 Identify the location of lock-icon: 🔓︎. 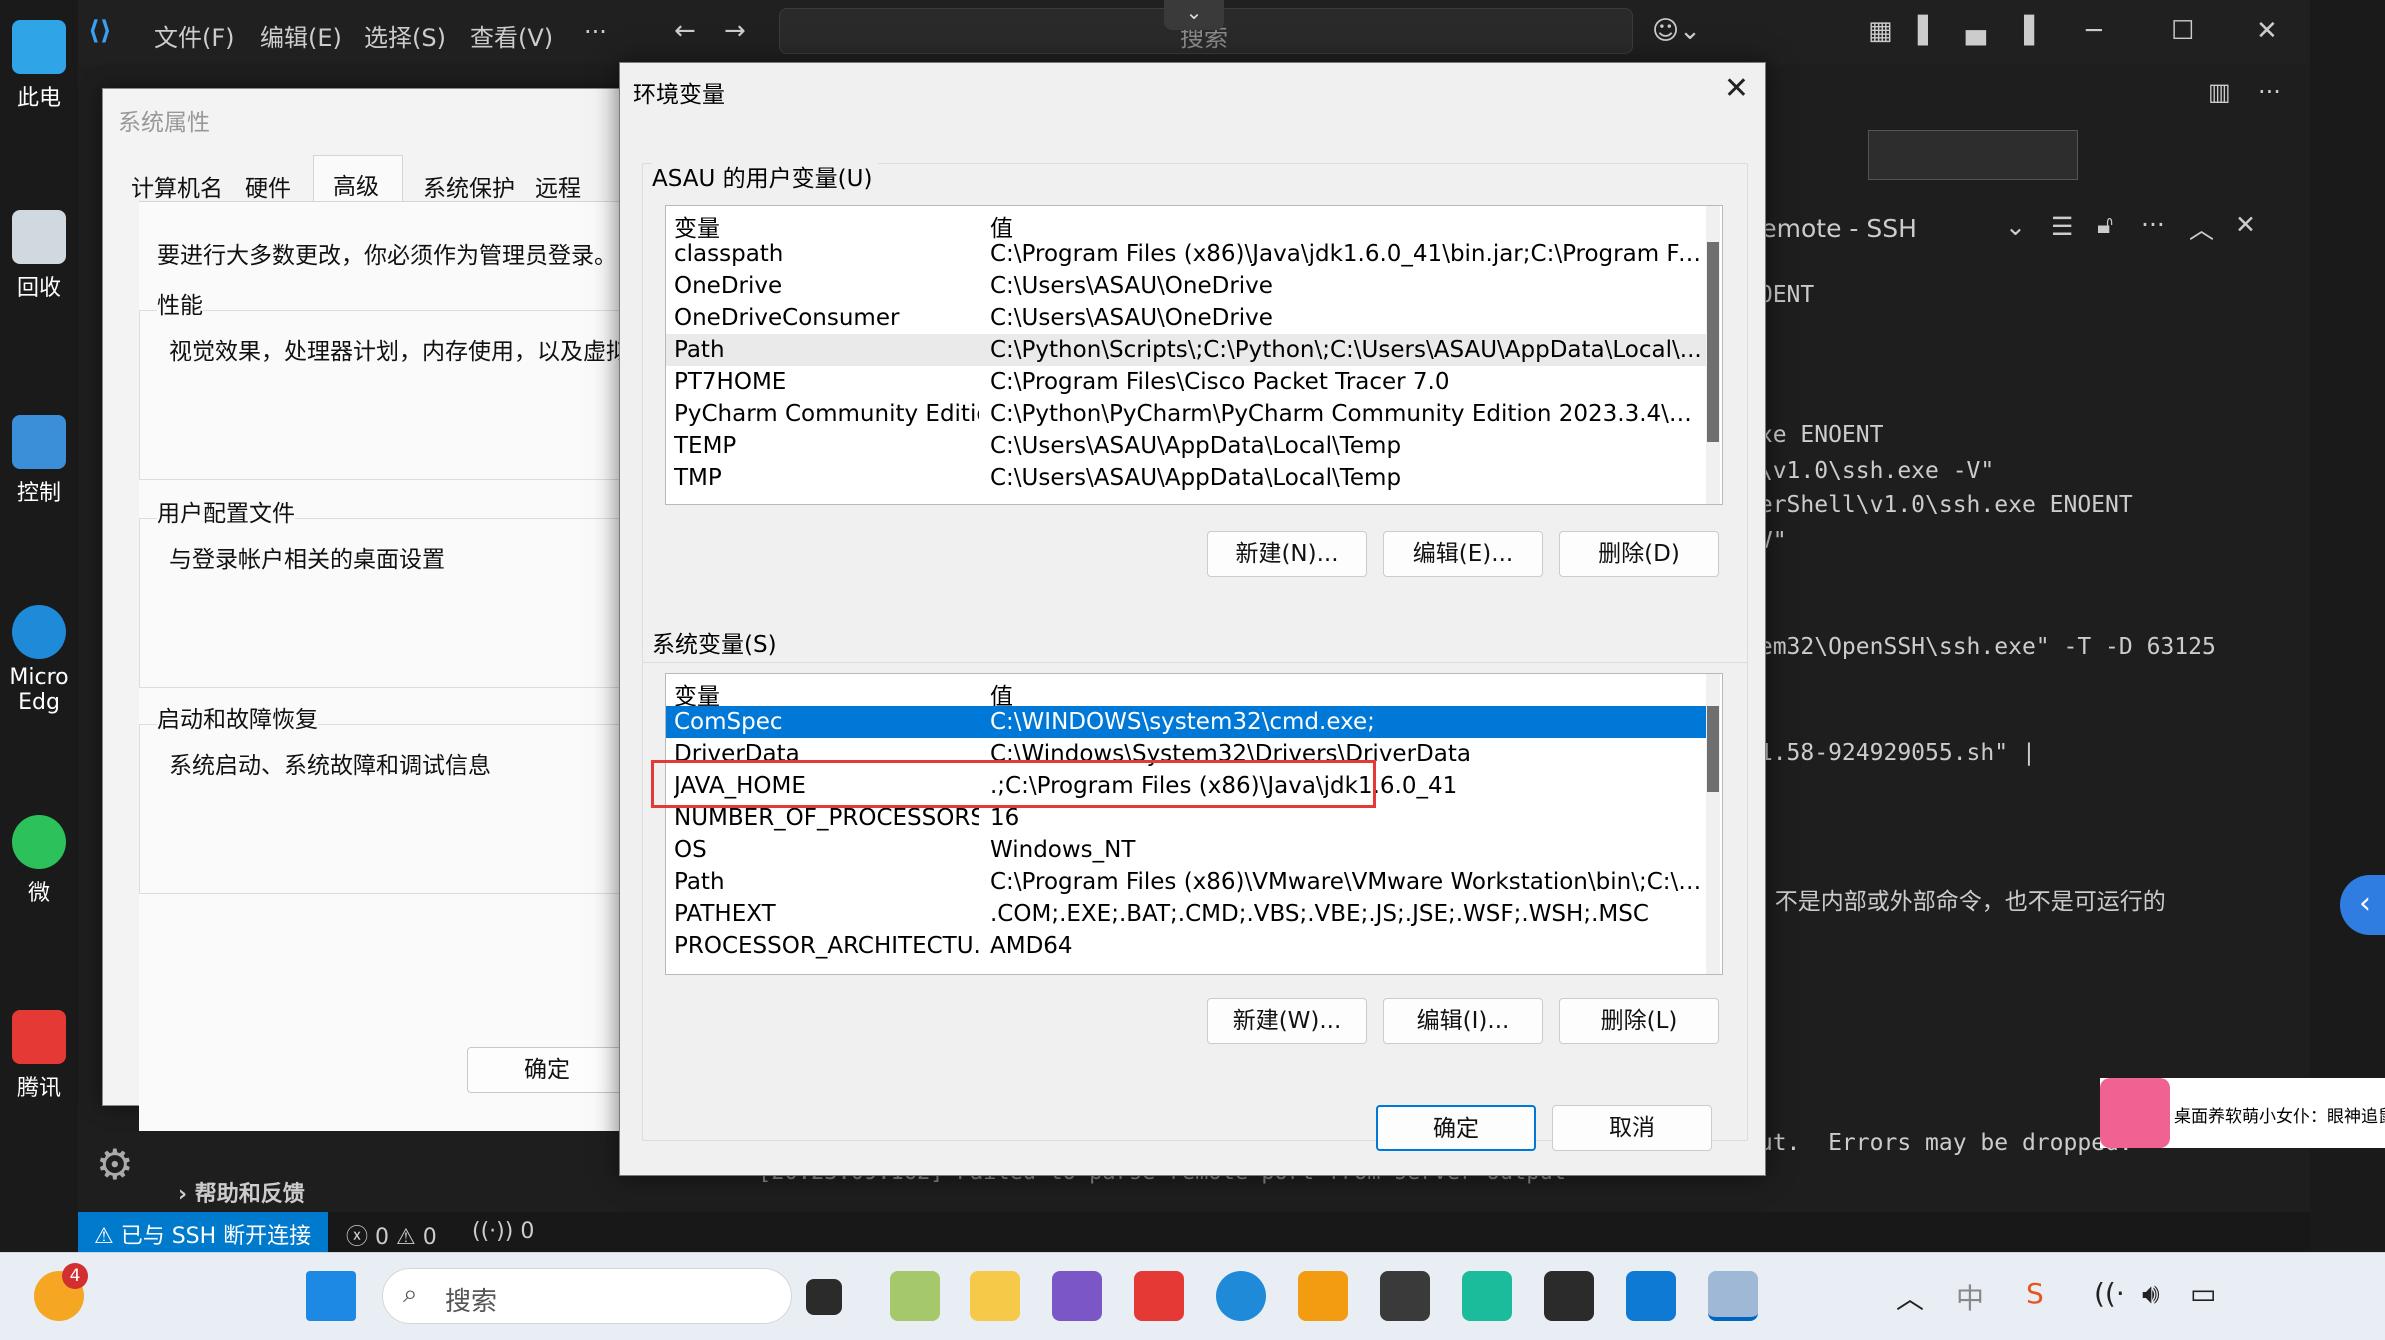
(2105, 225).